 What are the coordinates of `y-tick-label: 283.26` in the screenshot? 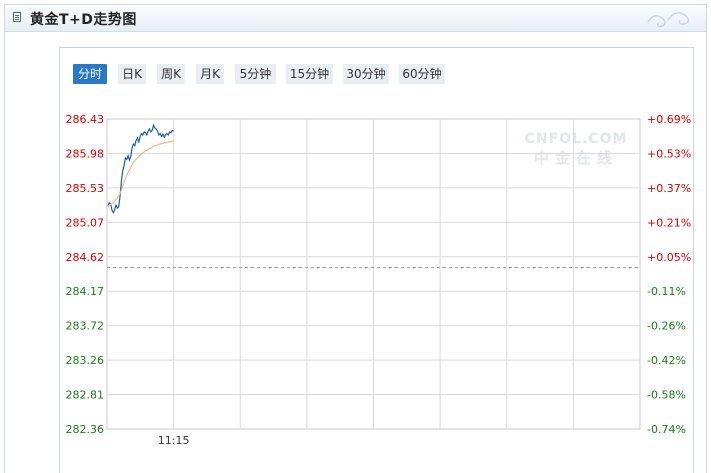 It's located at (85, 360).